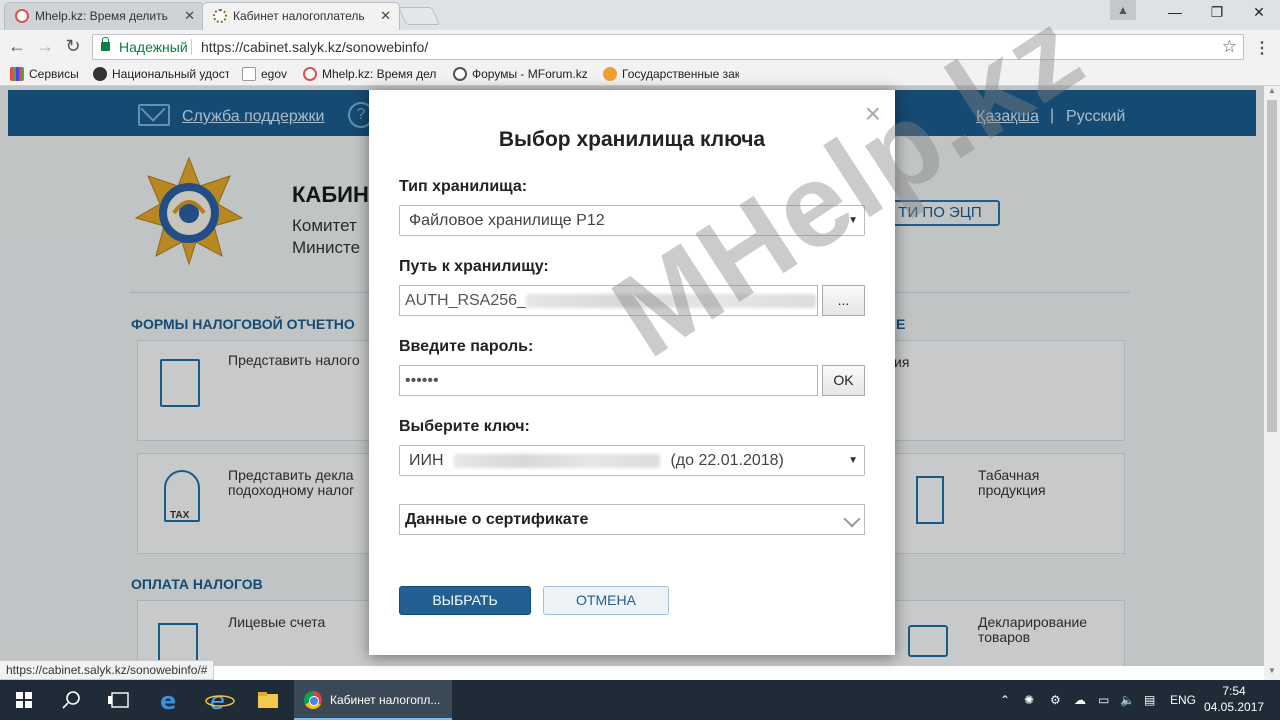 The image size is (1280, 720). I want to click on search-icon, so click(72, 700).